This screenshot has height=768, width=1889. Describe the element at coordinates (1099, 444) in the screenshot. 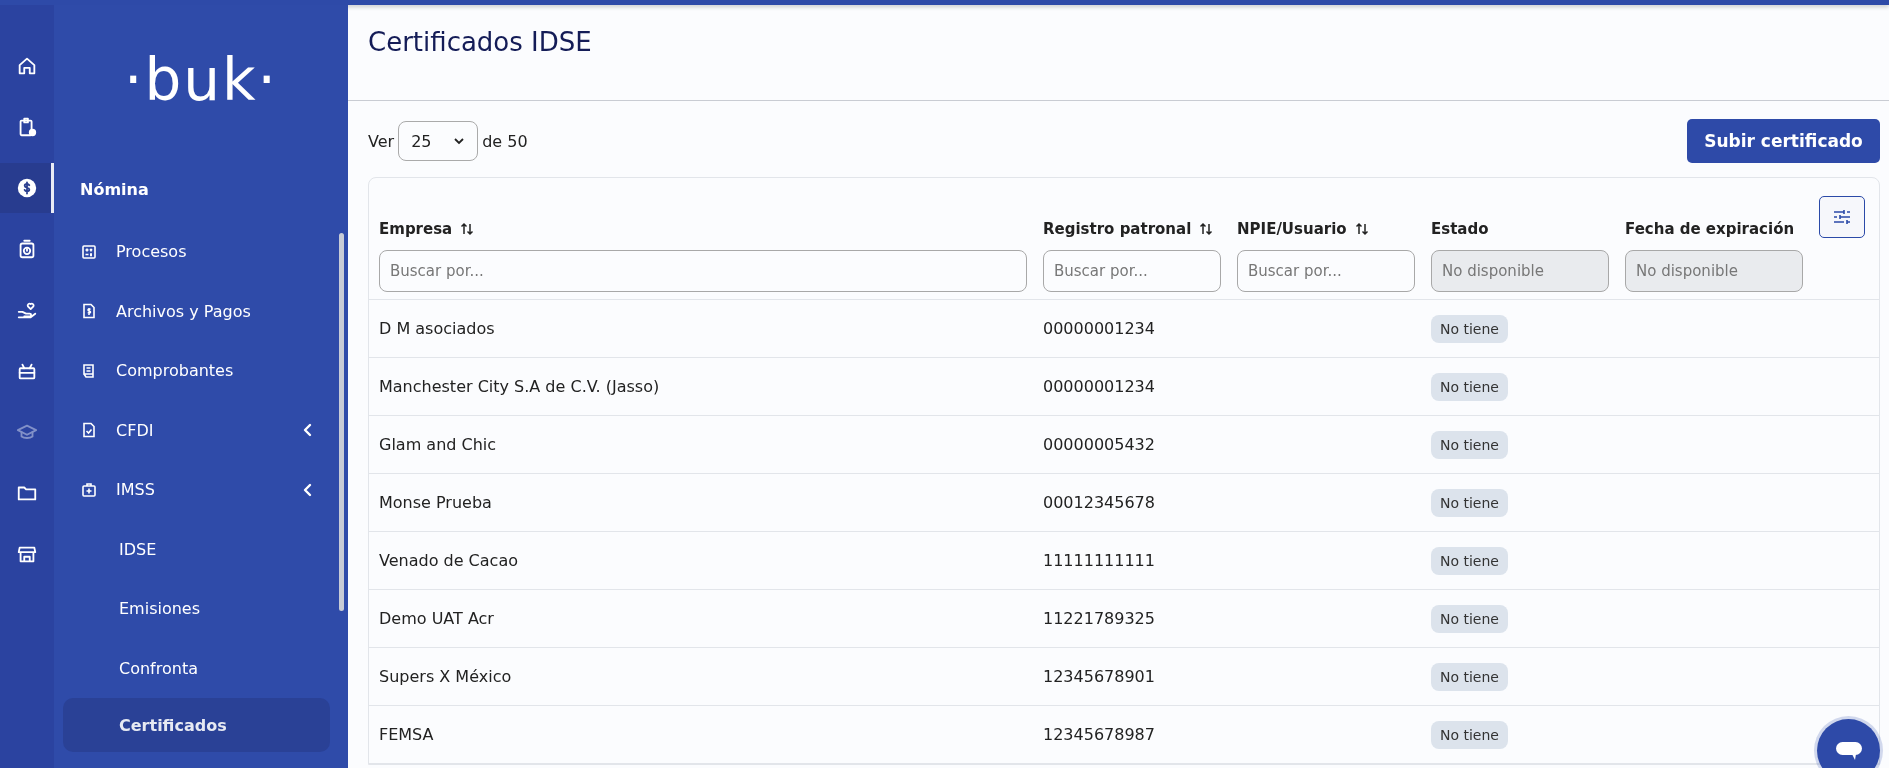

I see `registry-cell: 00000005432` at that location.